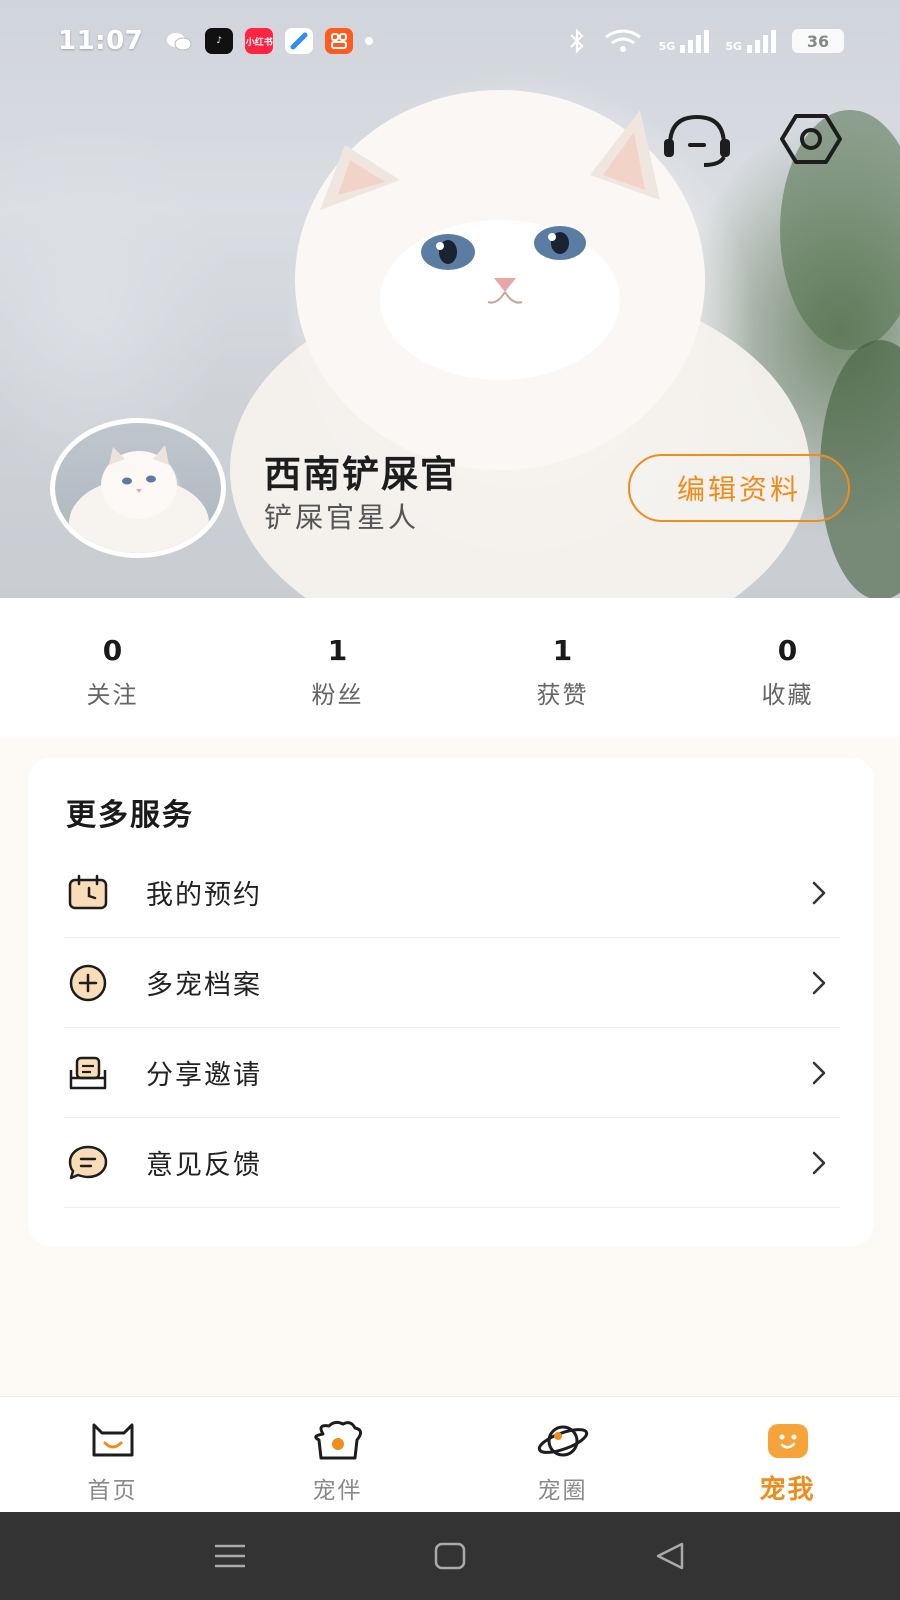 The height and width of the screenshot is (1600, 900). Describe the element at coordinates (787, 668) in the screenshot. I see `stat-favorites: 0 收藏` at that location.